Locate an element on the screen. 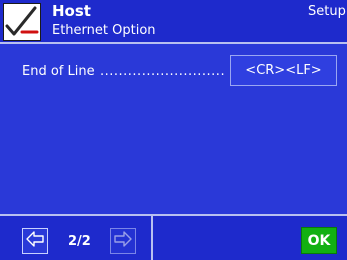  footer-divider is located at coordinates (152, 238).